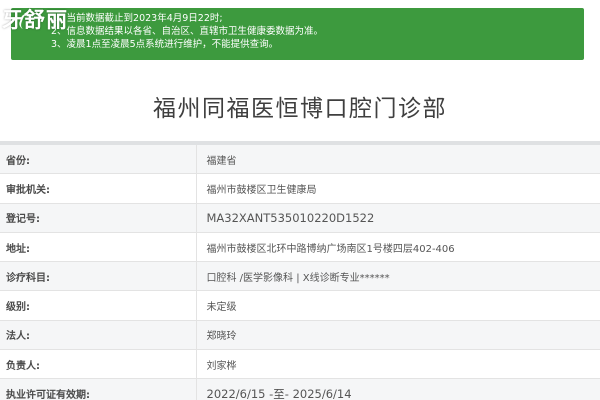 Image resolution: width=600 pixels, height=400 pixels. What do you see at coordinates (98, 218) in the screenshot?
I see `row-label: 登记号:` at bounding box center [98, 218].